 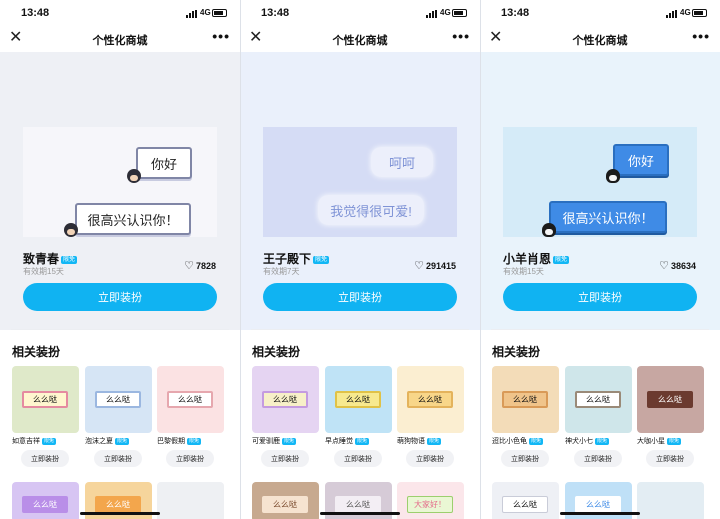 I want to click on related-card: 么么哒 可爱驯鹿 限免 立即装扮, so click(x=285, y=416).